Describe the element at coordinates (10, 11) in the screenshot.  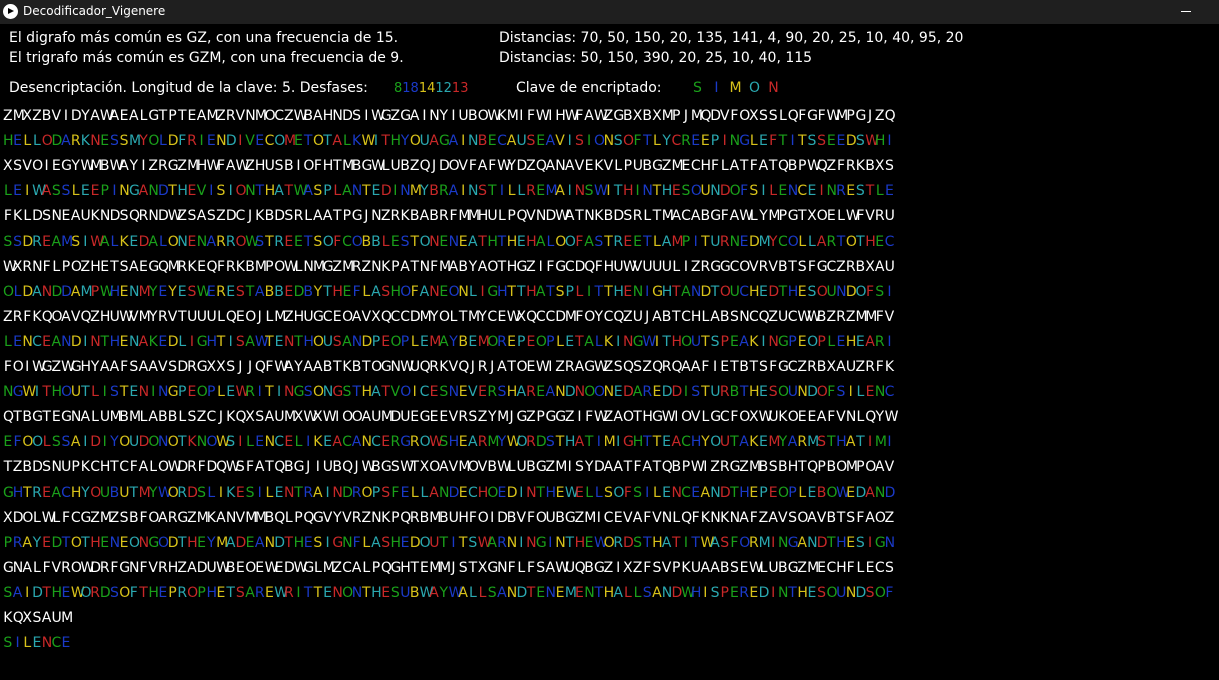
I see `play-circle-icon` at that location.